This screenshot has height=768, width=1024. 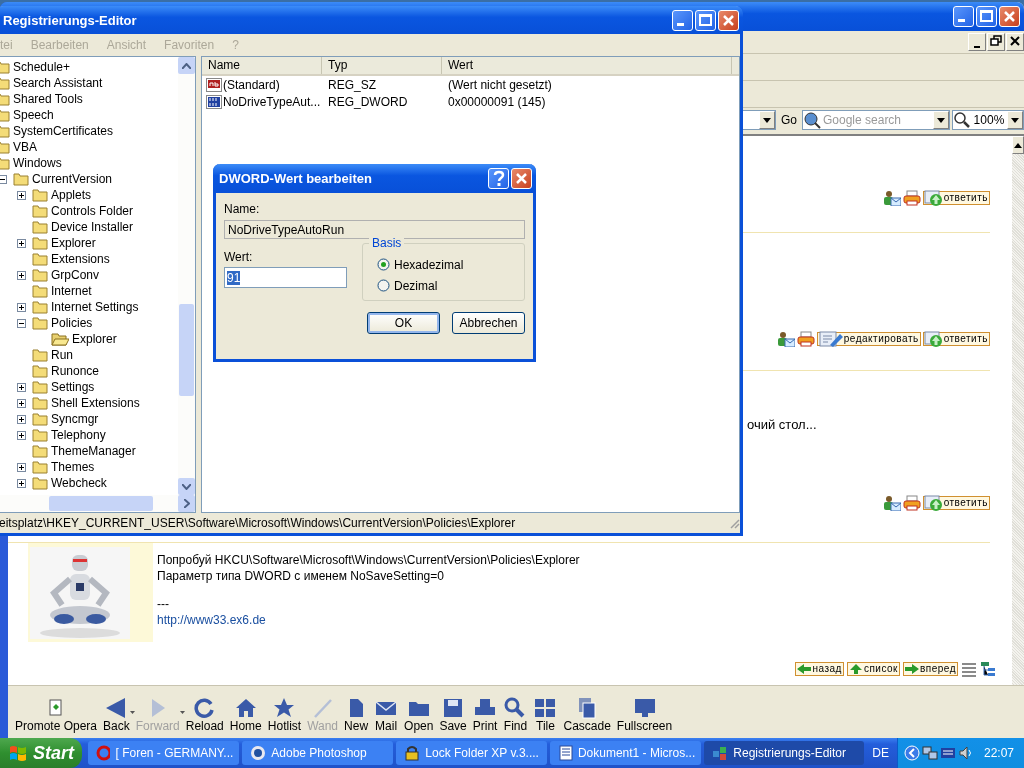 What do you see at coordinates (498, 178) in the screenshot?
I see `help-button` at bounding box center [498, 178].